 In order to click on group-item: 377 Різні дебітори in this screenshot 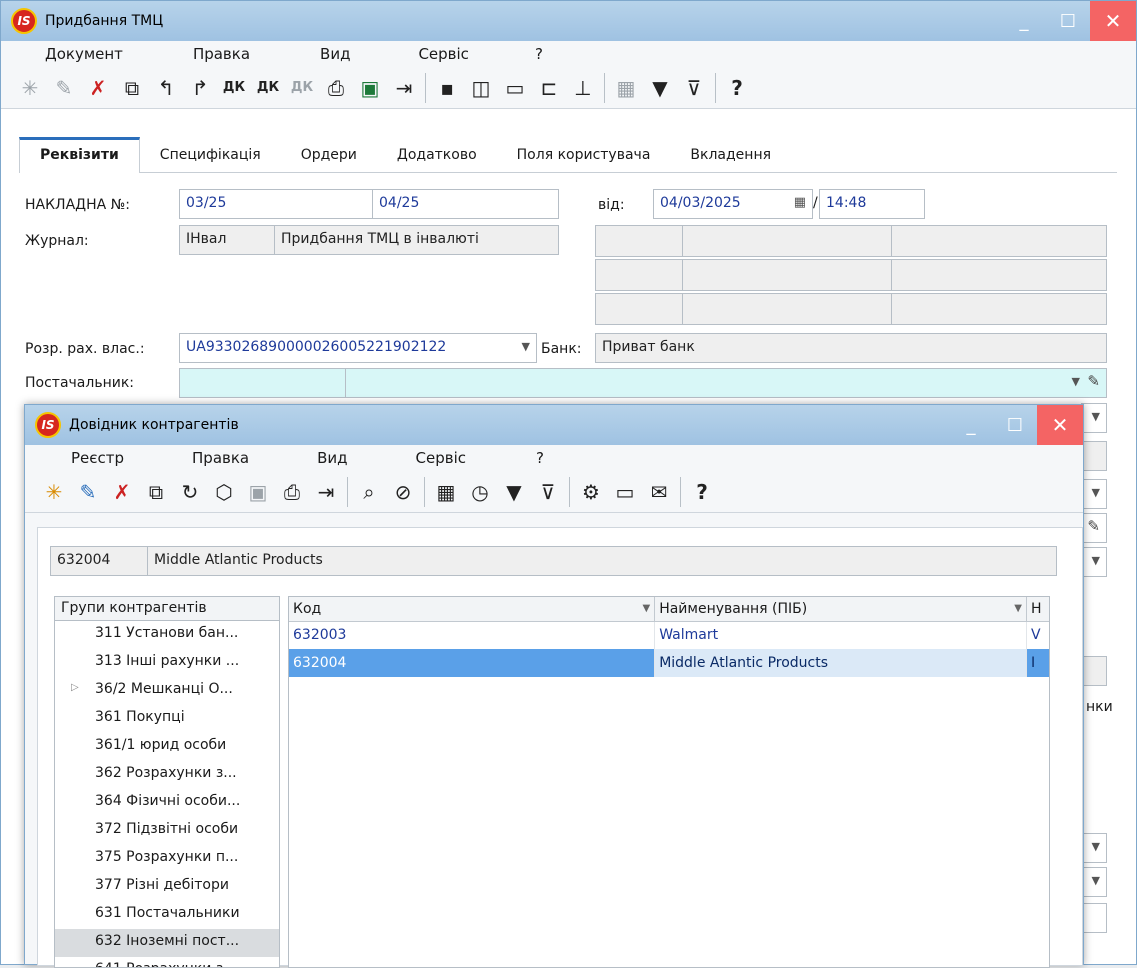, I will do `click(167, 887)`.